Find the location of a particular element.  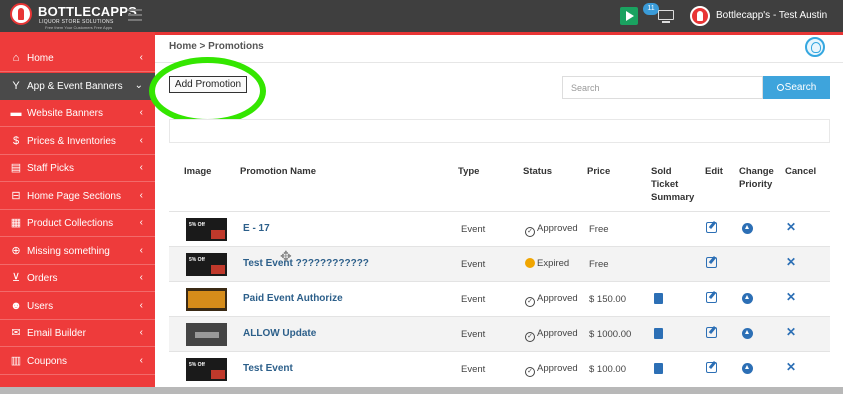

search-input: Search is located at coordinates (662, 87).